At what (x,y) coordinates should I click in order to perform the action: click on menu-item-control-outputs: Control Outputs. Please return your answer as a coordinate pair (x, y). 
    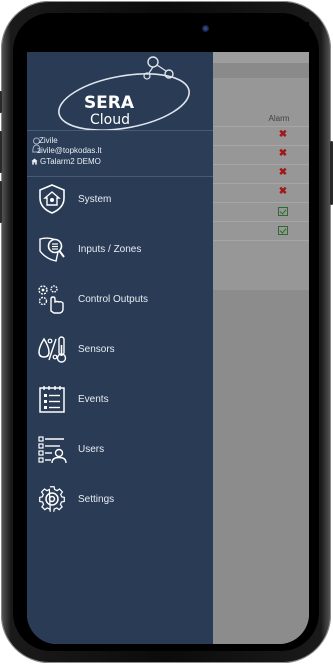
    Looking at the image, I should click on (120, 301).